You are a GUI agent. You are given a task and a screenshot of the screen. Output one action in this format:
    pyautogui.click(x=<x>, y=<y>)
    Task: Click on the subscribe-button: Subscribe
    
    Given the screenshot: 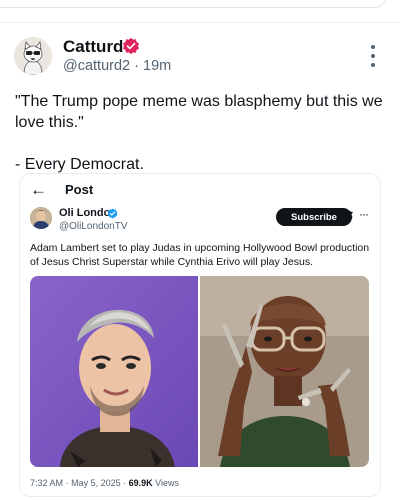 What is the action you would take?
    pyautogui.click(x=314, y=217)
    